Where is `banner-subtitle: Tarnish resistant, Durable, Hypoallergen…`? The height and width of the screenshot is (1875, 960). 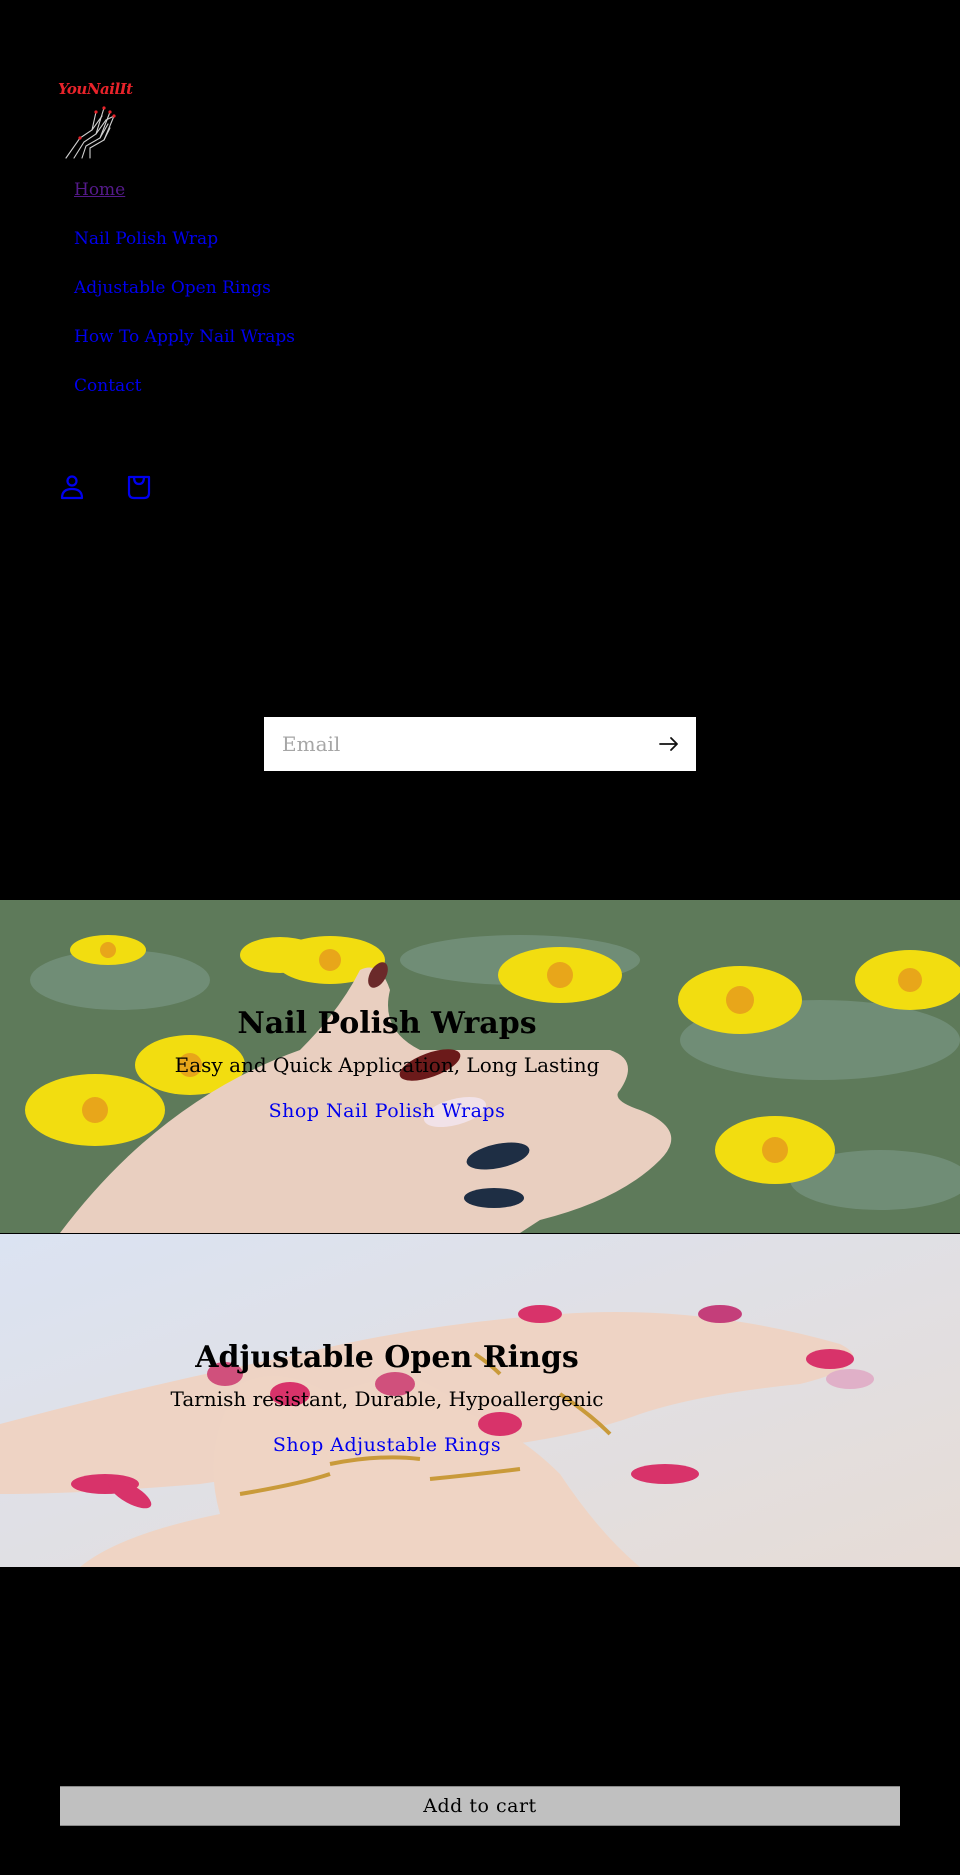 banner-subtitle: Tarnish resistant, Durable, Hypoallergen… is located at coordinates (387, 1399).